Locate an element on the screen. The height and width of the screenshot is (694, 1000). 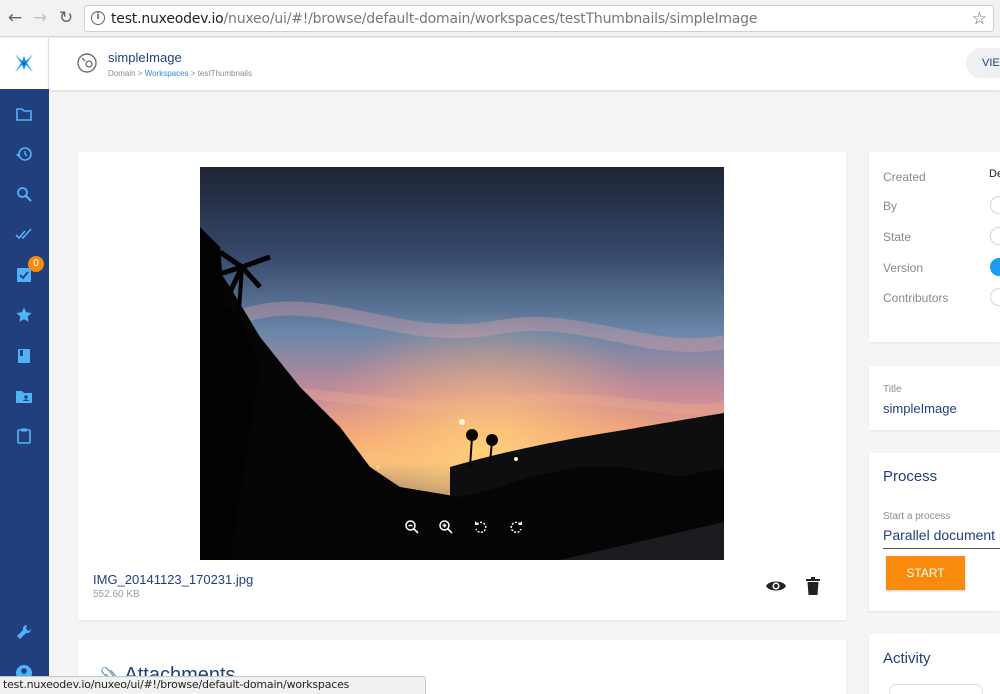
version-chip is located at coordinates (995, 267).